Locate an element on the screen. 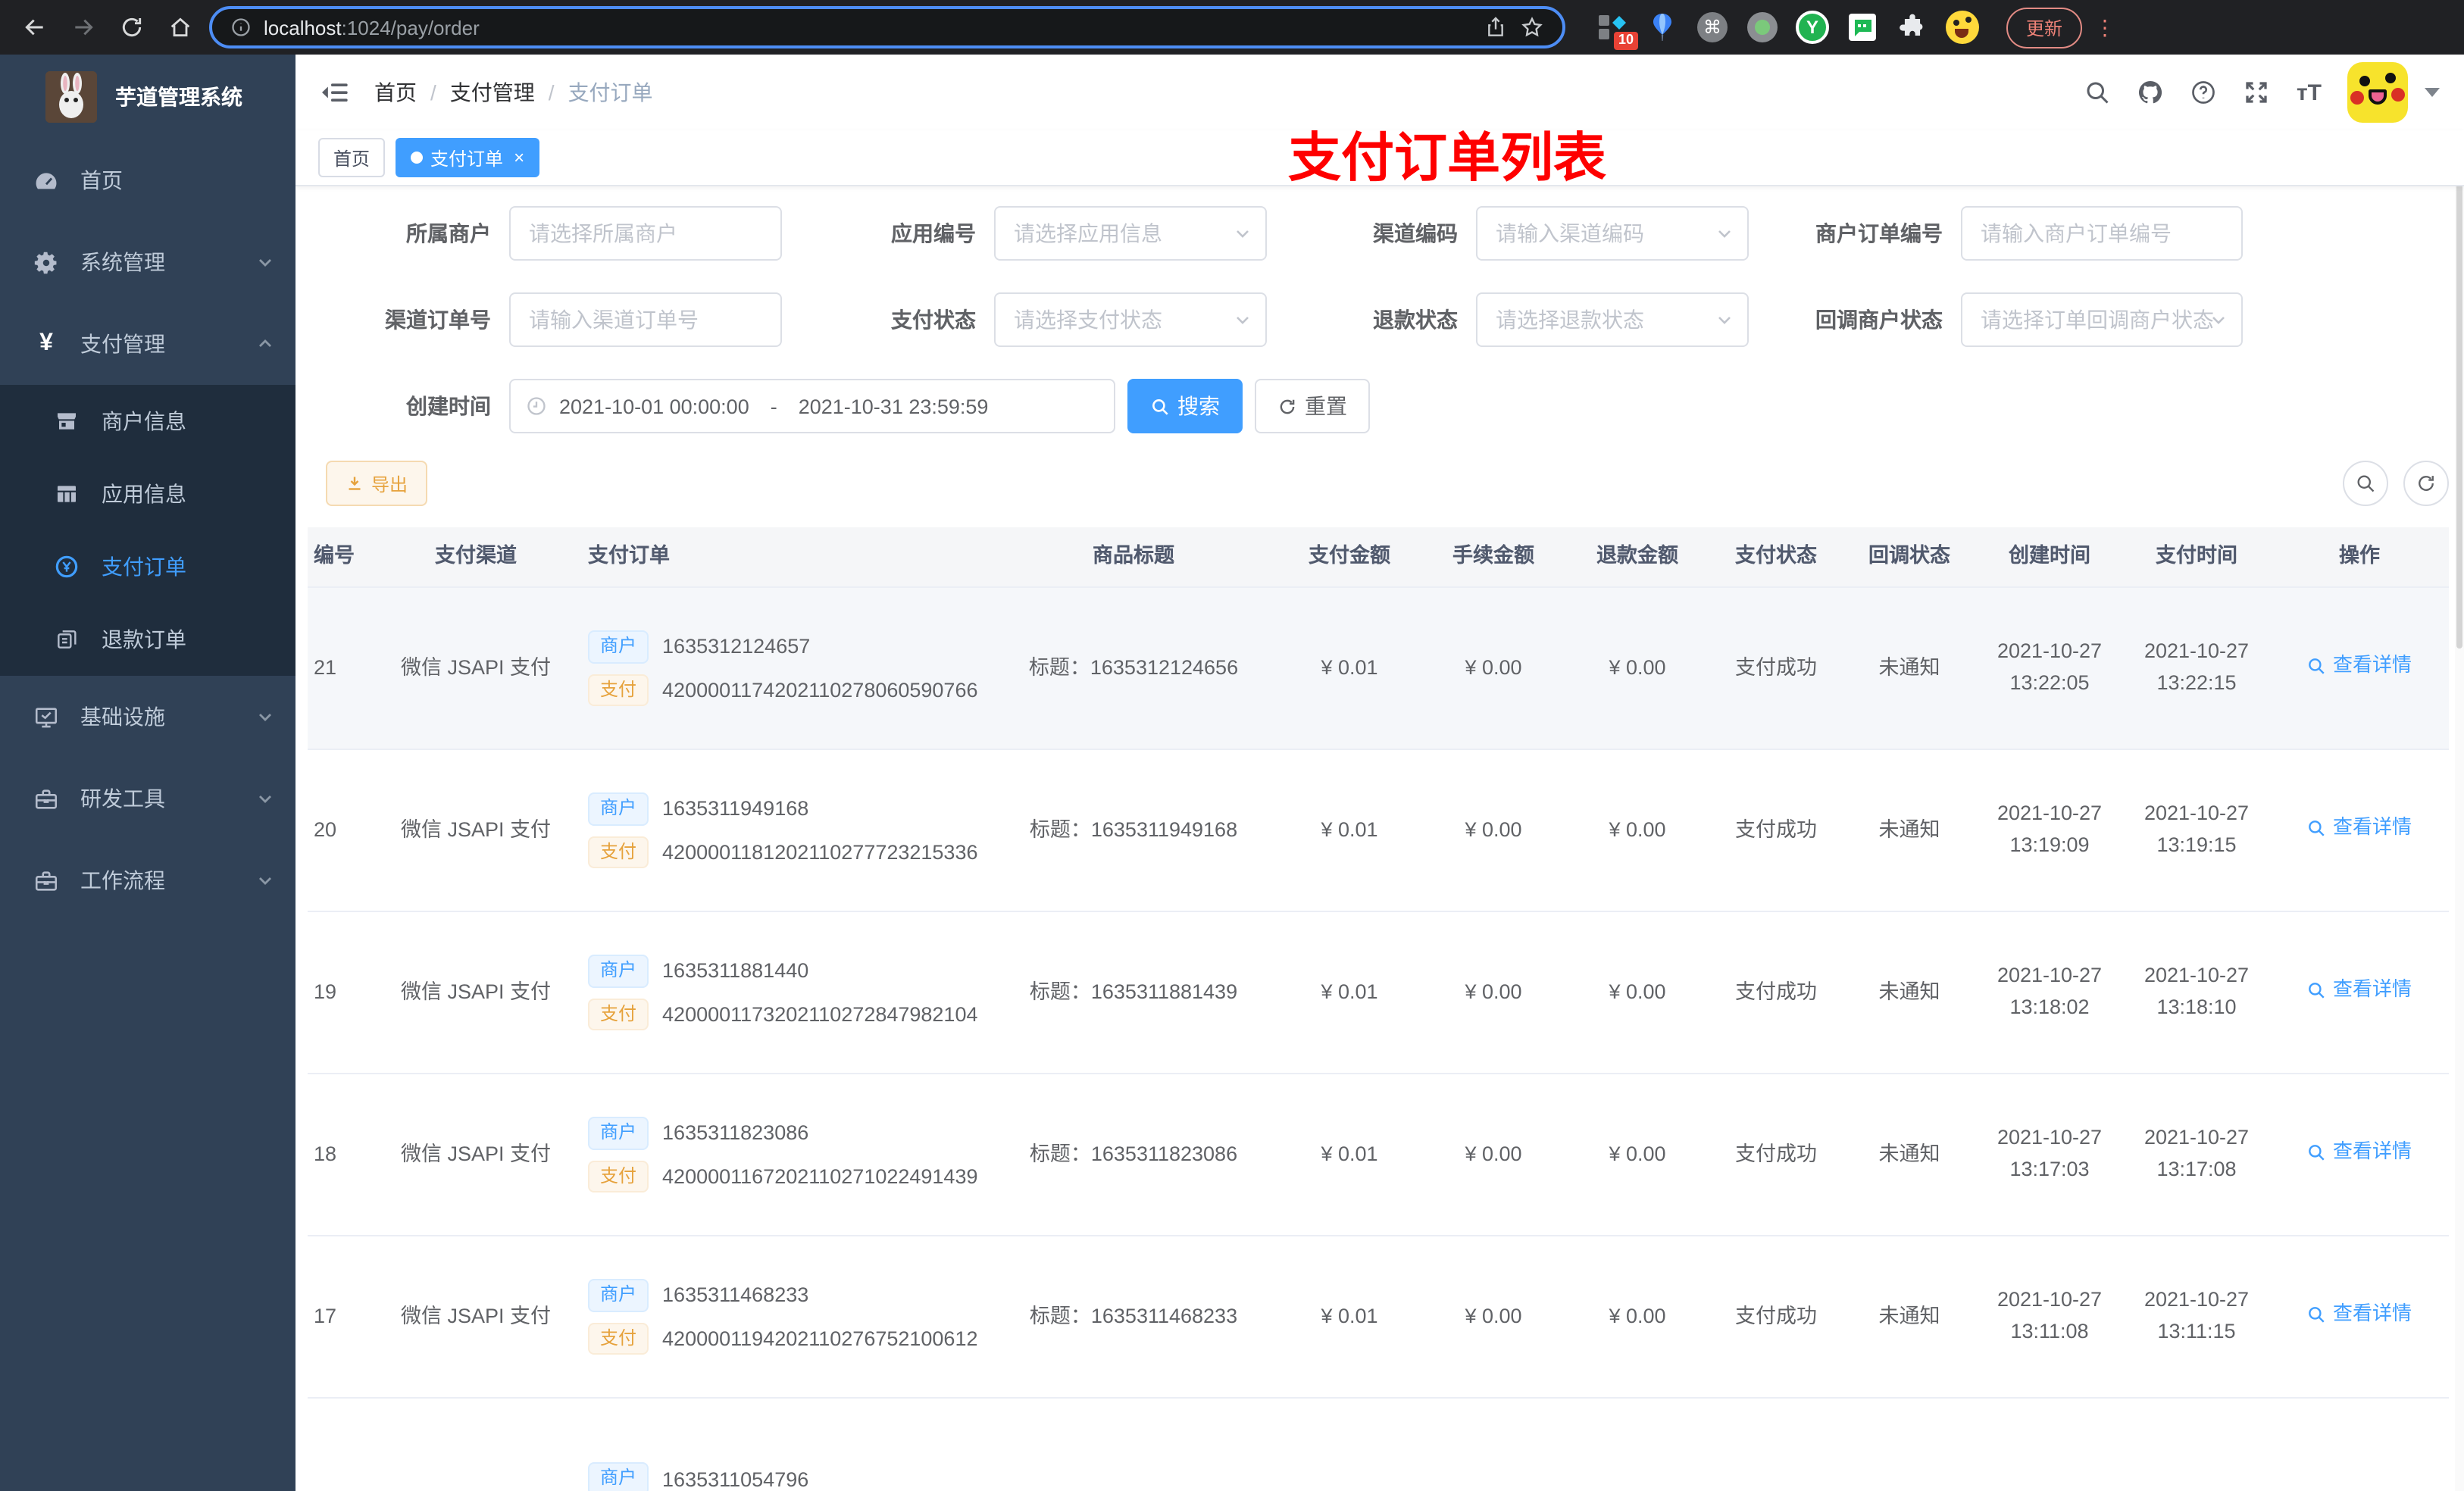 The width and height of the screenshot is (2464, 1491). merchant-select is located at coordinates (645, 233).